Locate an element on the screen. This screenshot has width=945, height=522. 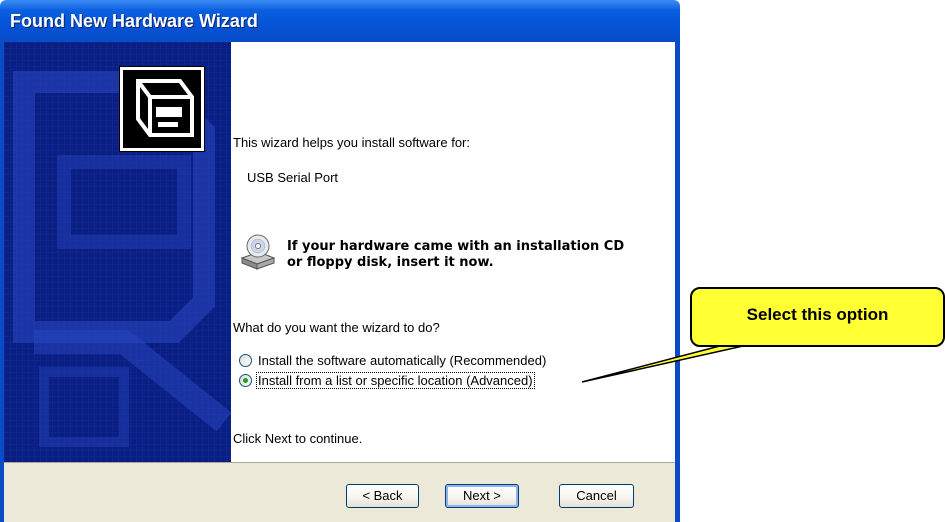
callout-box: Select this option is located at coordinates (817, 317).